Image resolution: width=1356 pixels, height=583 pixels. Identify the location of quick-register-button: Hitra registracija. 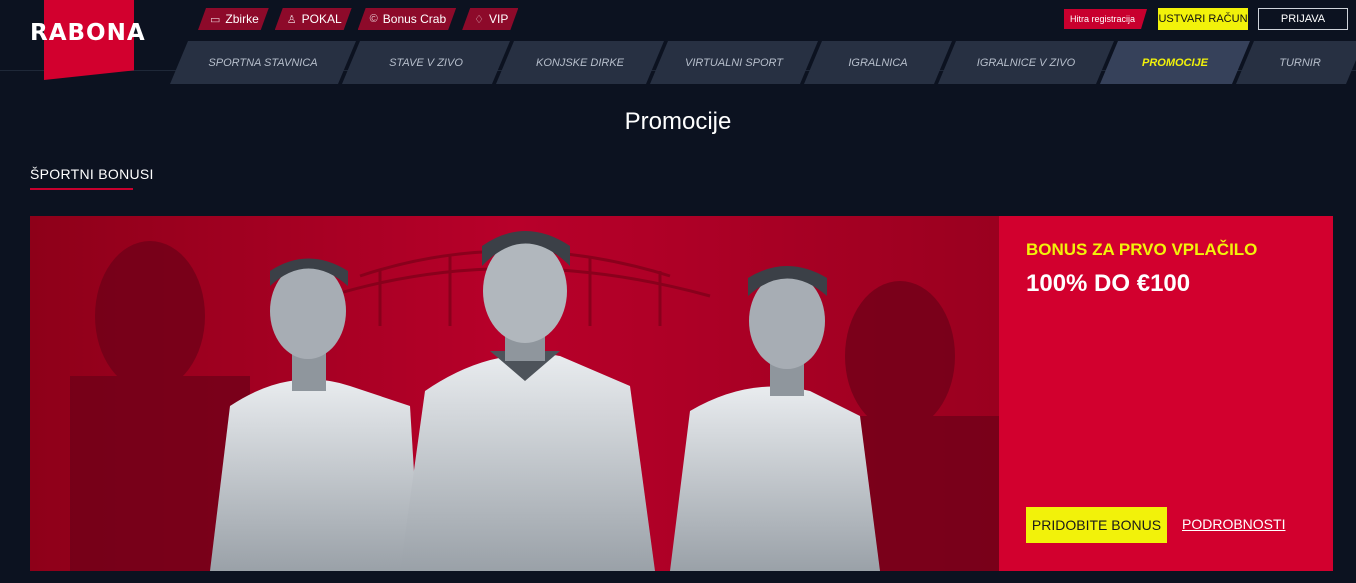
(1105, 19).